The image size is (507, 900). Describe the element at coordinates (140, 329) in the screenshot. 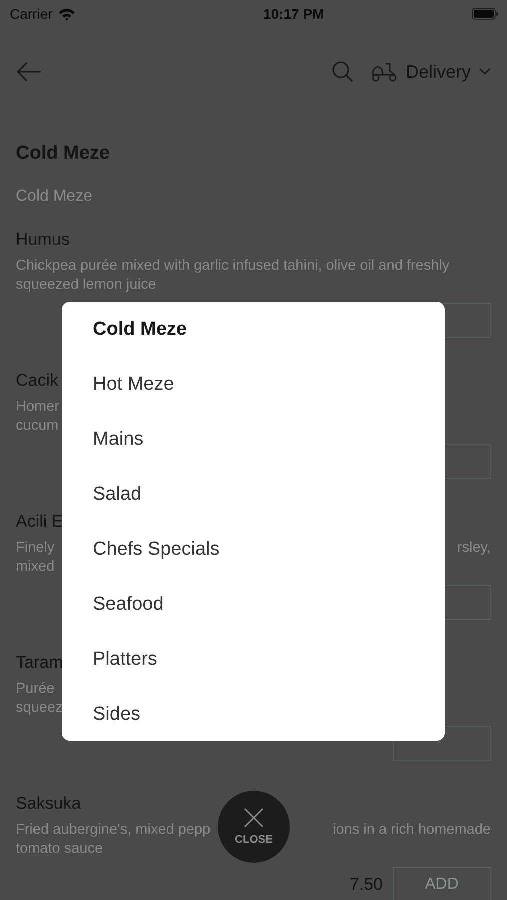

I see `category-menu-item: Cold Meze` at that location.